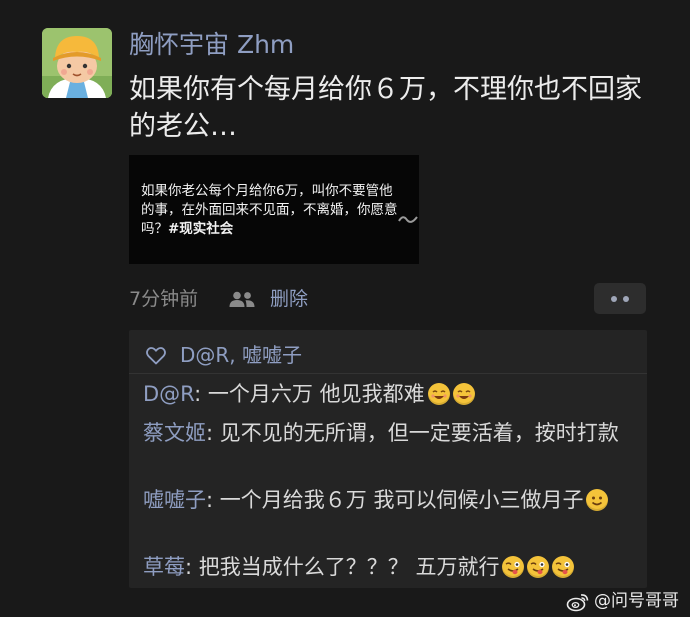 This screenshot has width=690, height=617. I want to click on comment-item: 嘘嘘子: 一个月给我６万 我可以伺候小三做月子, so click(393, 500).